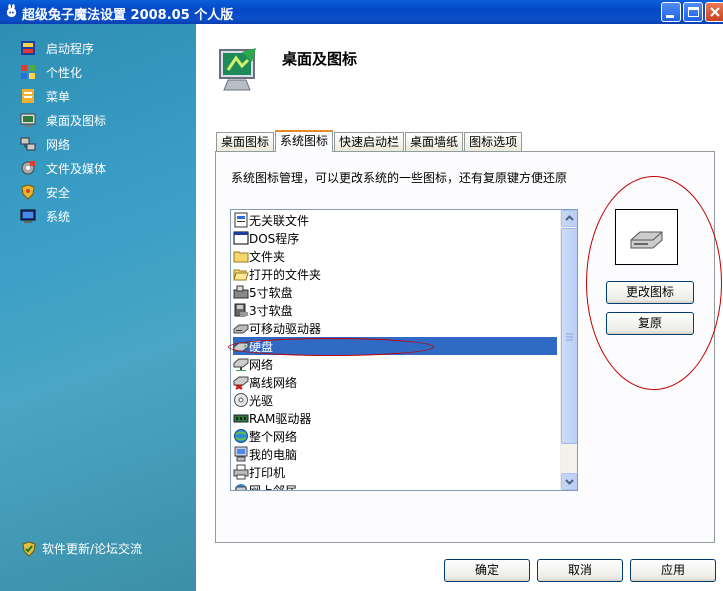 Image resolution: width=723 pixels, height=591 pixels. Describe the element at coordinates (280, 418) in the screenshot. I see `list-item-label: RAM驱动器` at that location.